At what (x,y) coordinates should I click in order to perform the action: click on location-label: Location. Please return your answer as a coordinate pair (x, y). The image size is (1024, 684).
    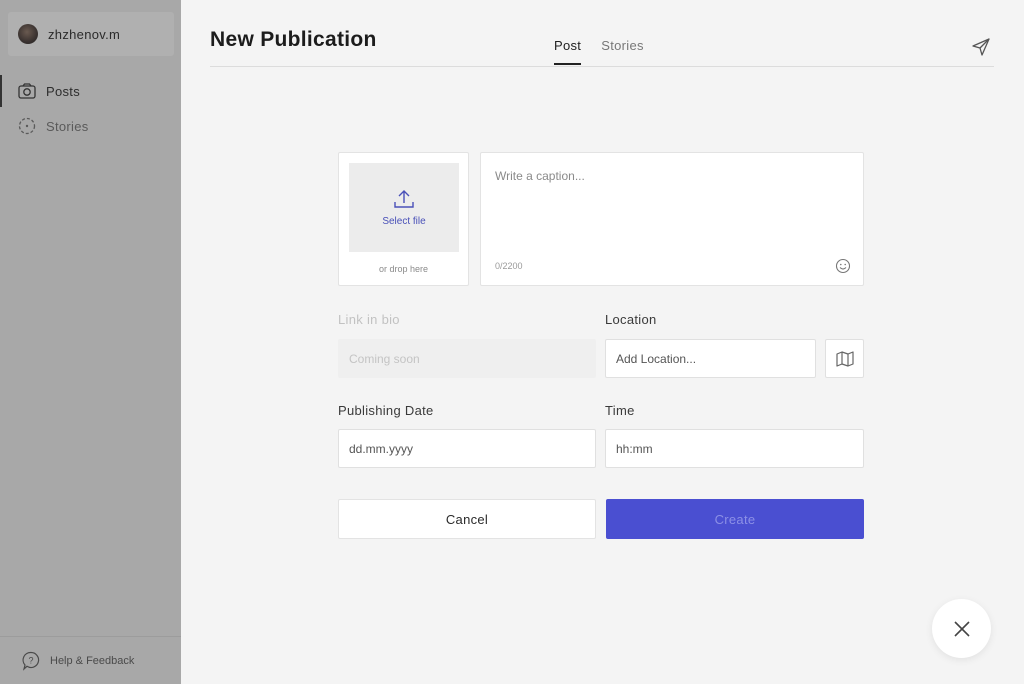
    Looking at the image, I should click on (631, 319).